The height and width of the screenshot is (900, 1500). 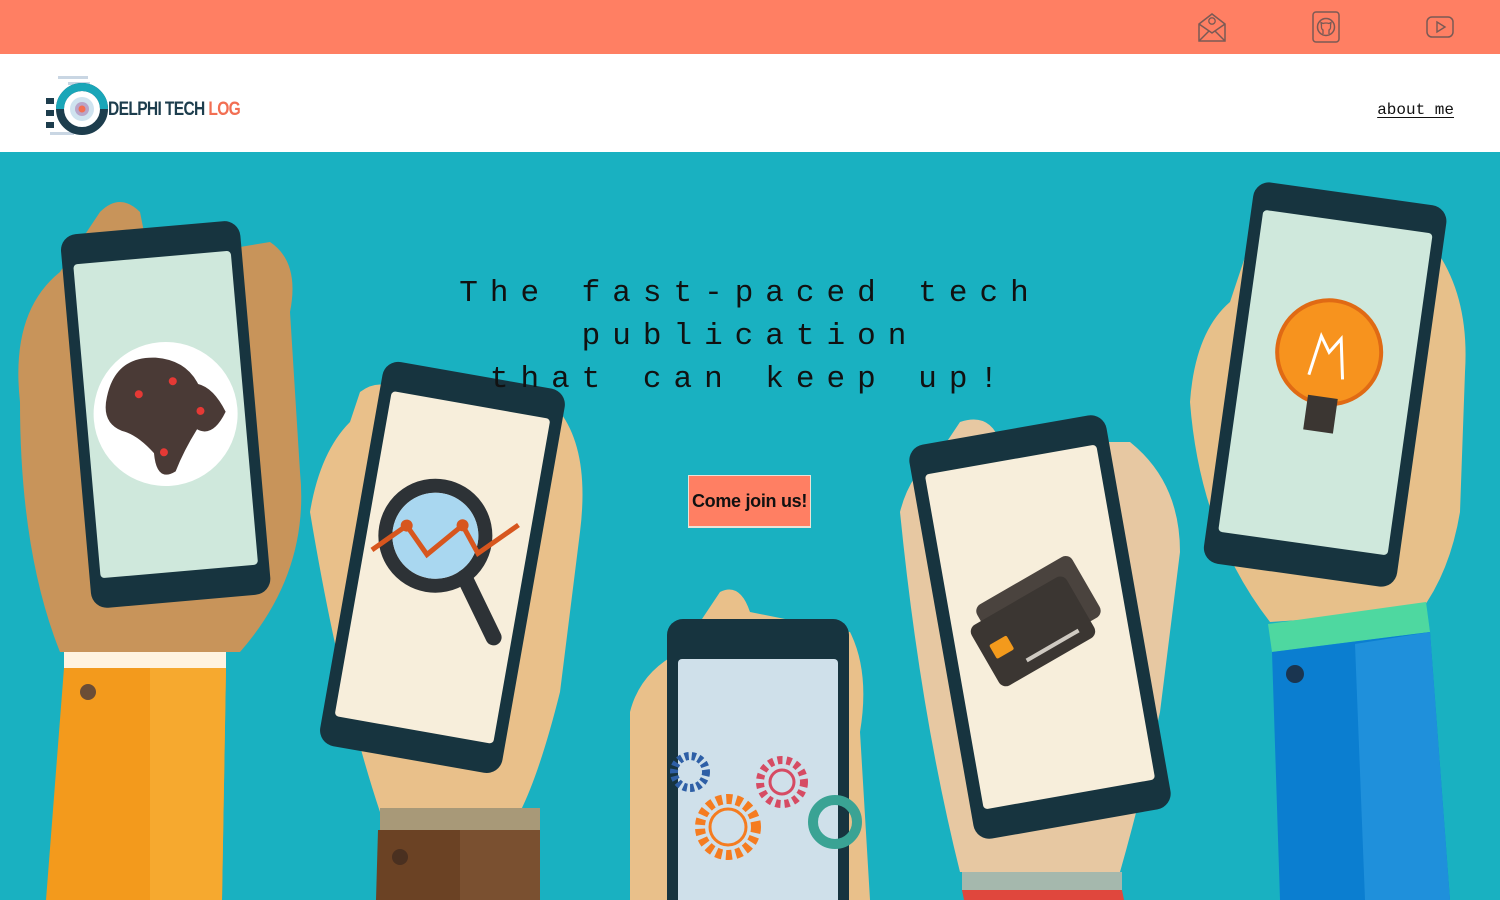 I want to click on hero-tagline-line1: The fast-paced tech publication, so click(x=750, y=315).